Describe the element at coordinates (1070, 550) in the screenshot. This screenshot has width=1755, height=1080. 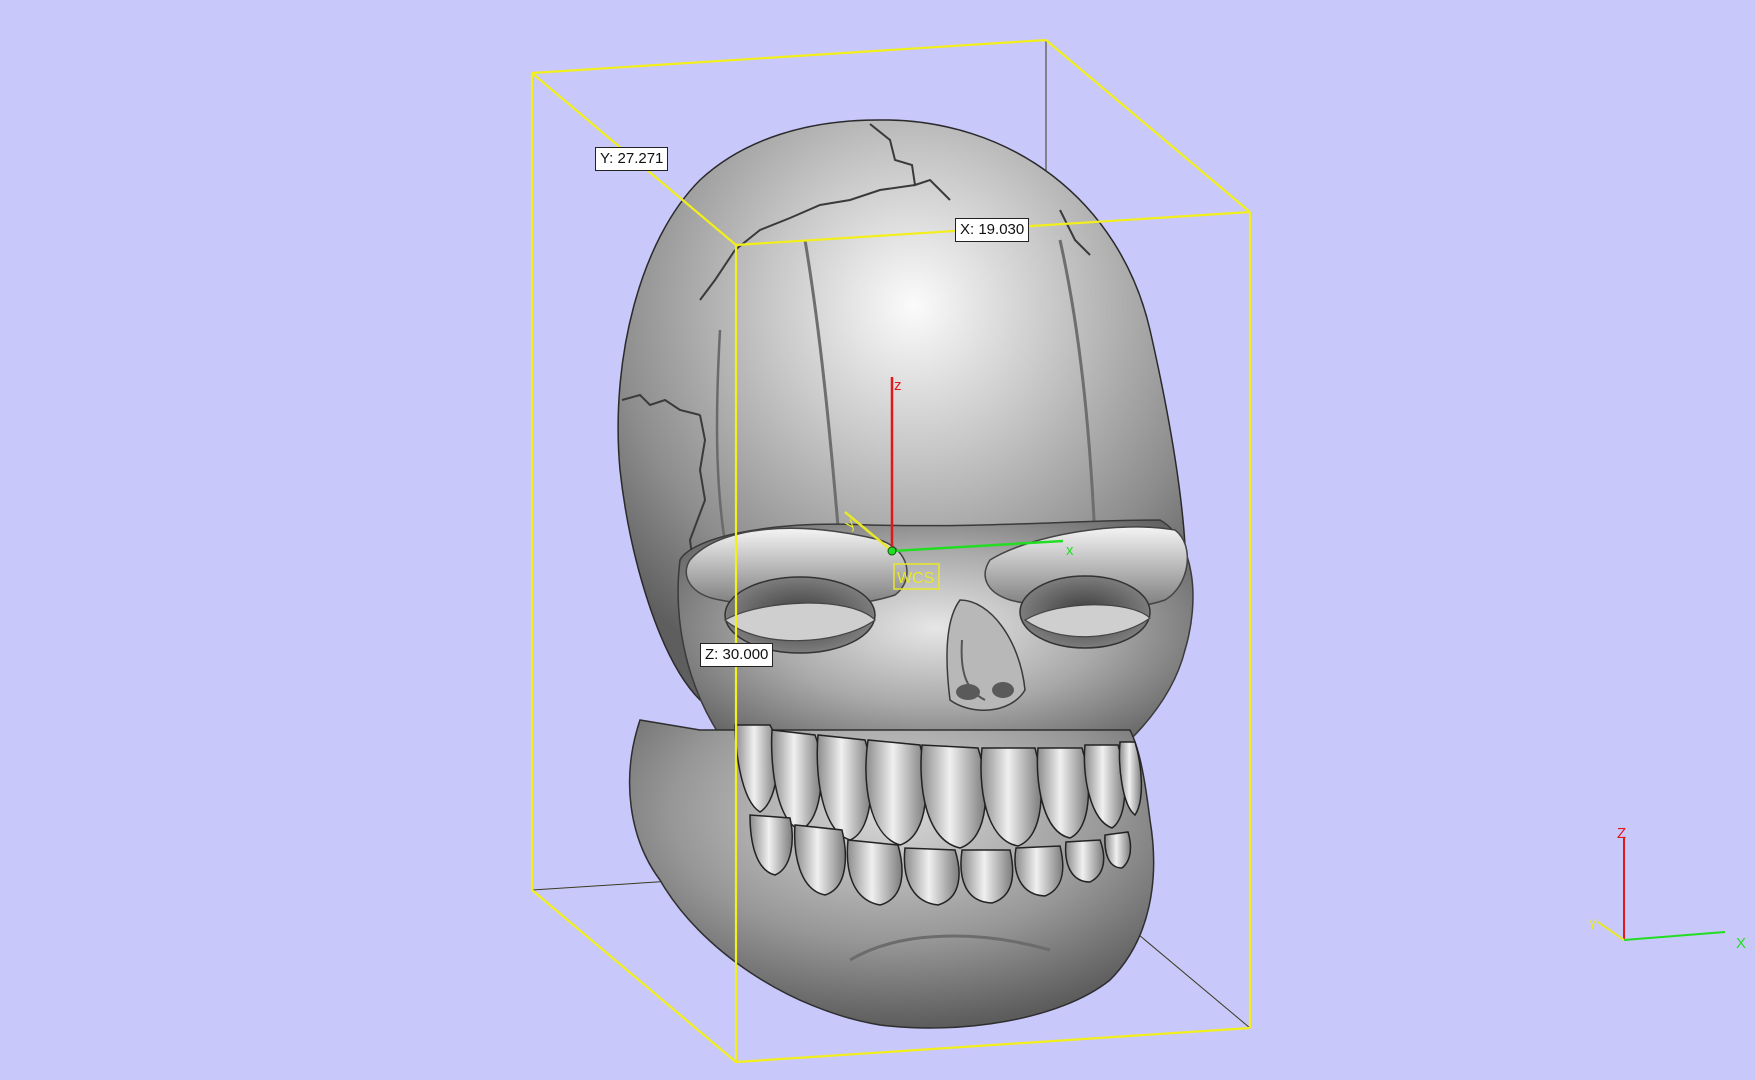
I see `wcs-x-label: x` at that location.